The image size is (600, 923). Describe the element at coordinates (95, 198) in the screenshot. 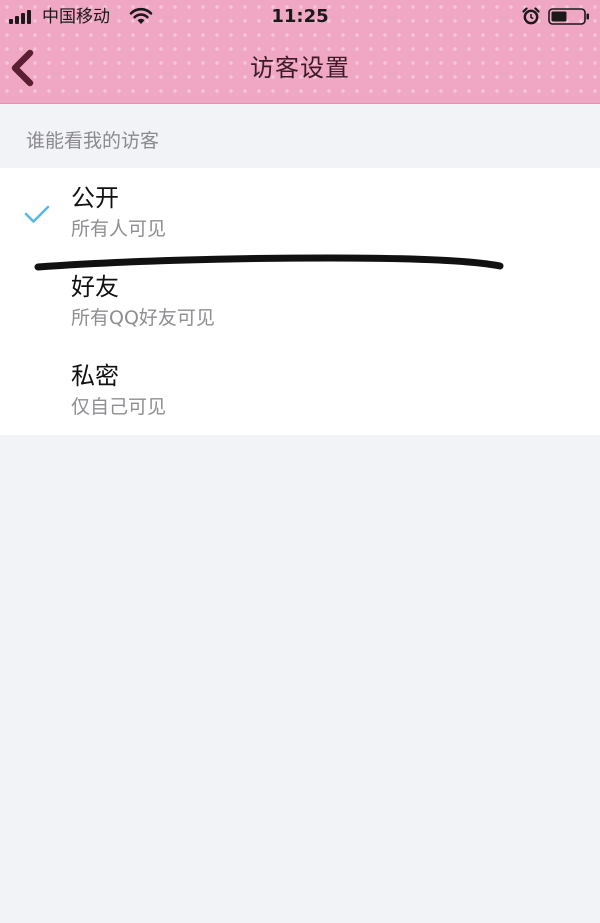

I see `option-title: 公开` at that location.